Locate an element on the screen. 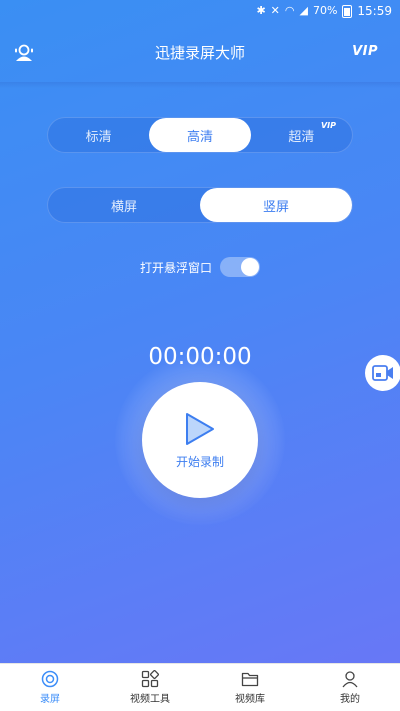 The height and width of the screenshot is (711, 400). orientation-selector: 横屏 竖屏 is located at coordinates (200, 205).